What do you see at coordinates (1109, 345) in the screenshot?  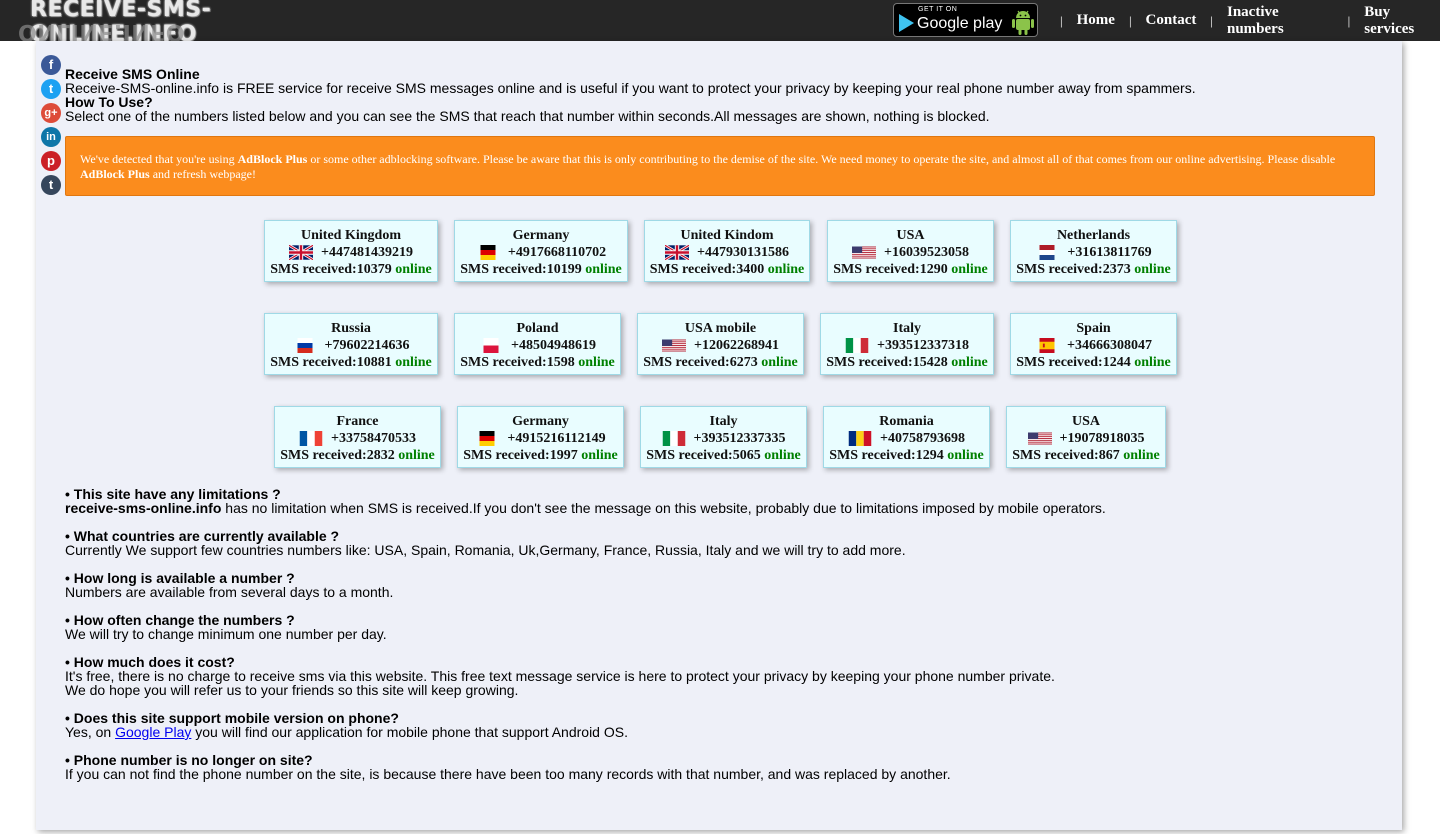 I see `phone-number: +34666308047` at bounding box center [1109, 345].